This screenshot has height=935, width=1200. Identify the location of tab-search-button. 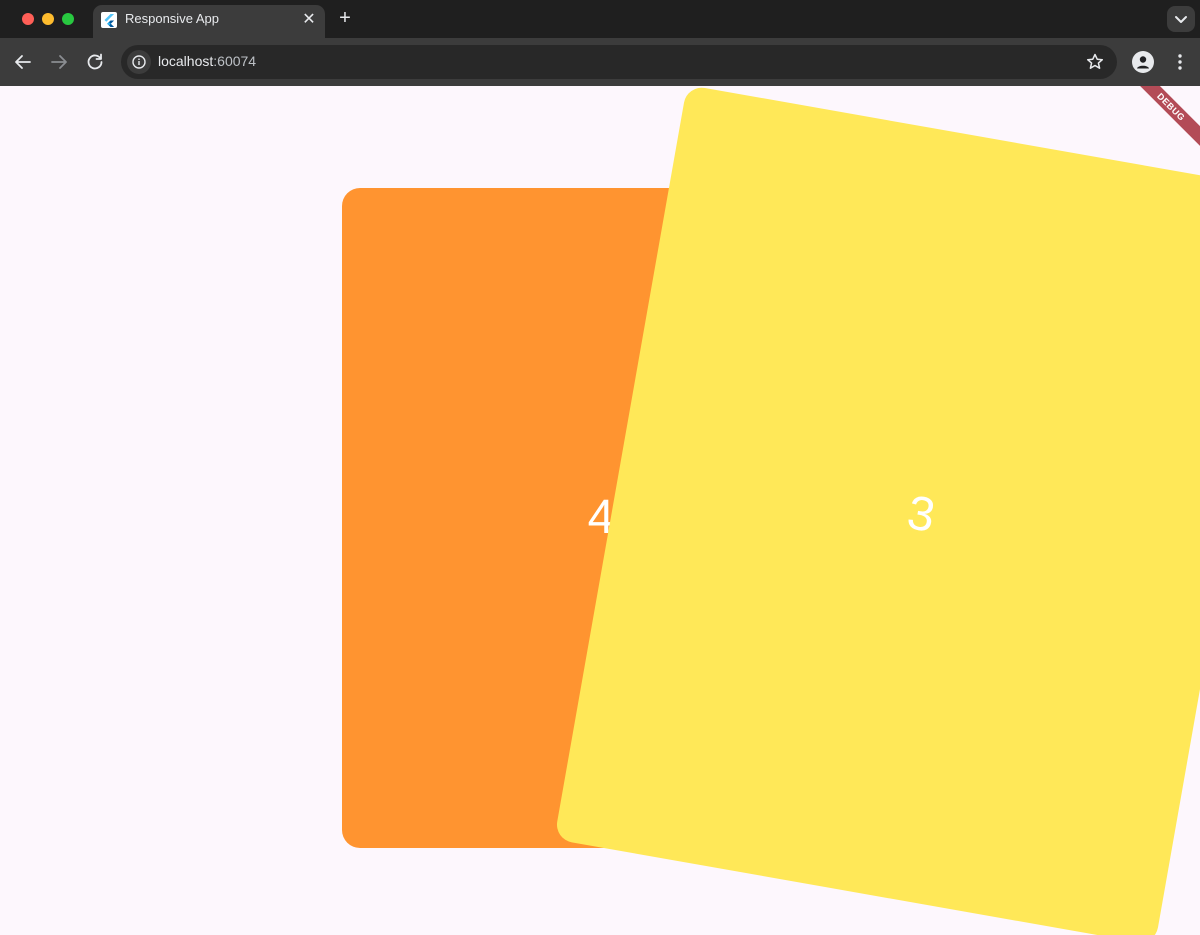
(1181, 19).